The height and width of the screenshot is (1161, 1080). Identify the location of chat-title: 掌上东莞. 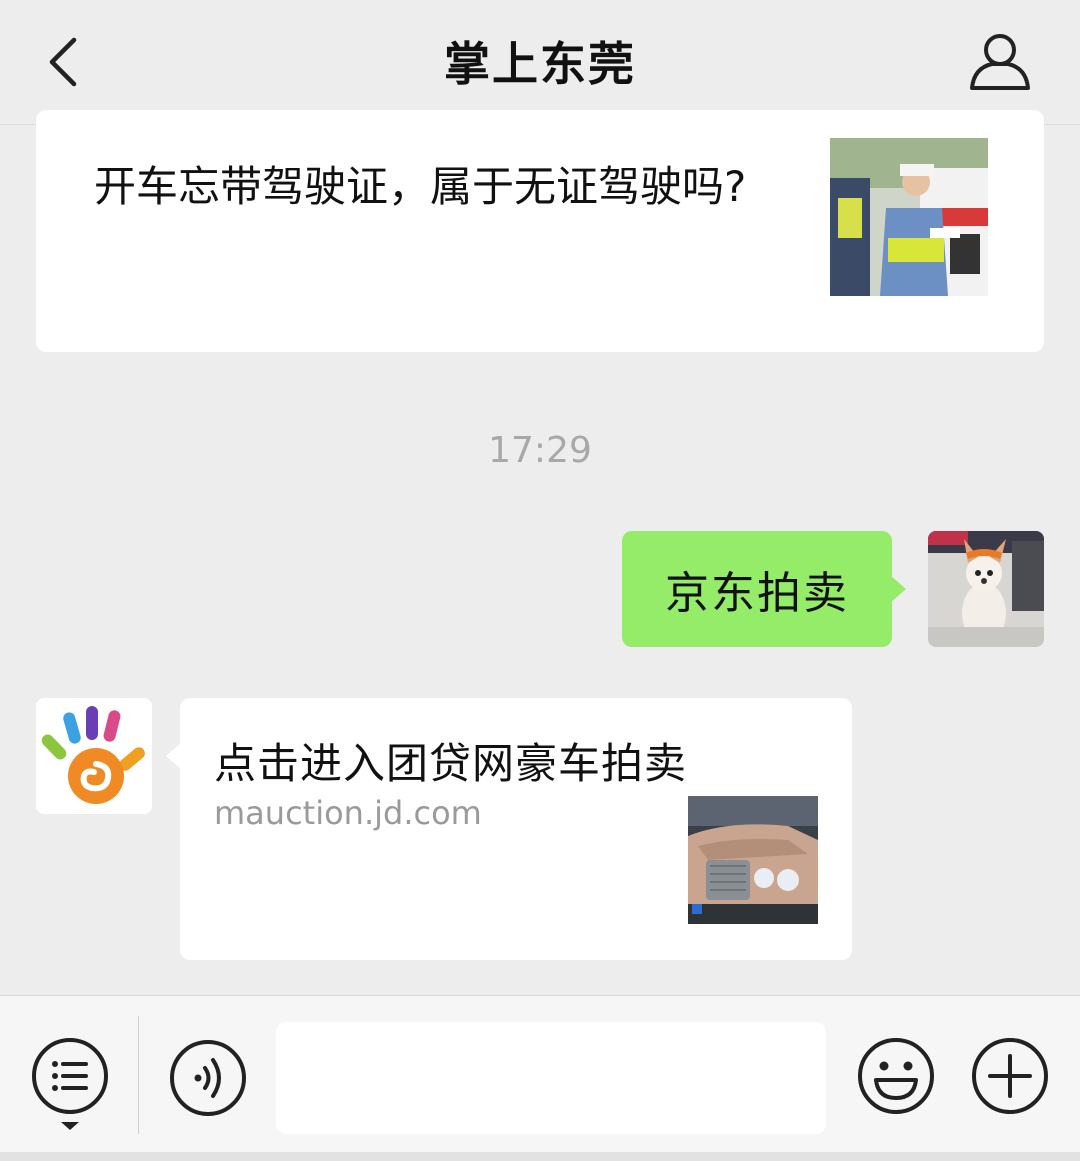
(540, 64).